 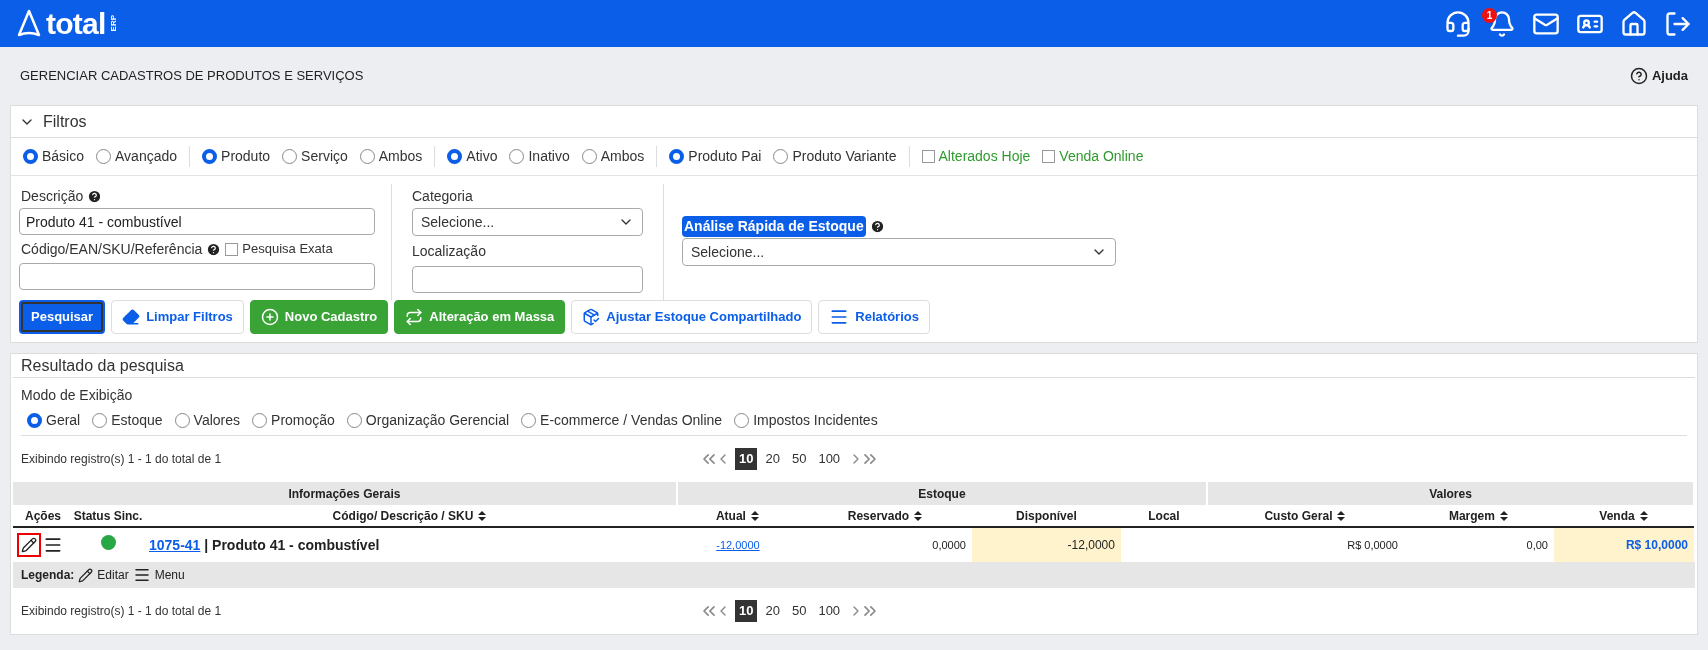 I want to click on column-header: Custo Geral, so click(x=1305, y=516).